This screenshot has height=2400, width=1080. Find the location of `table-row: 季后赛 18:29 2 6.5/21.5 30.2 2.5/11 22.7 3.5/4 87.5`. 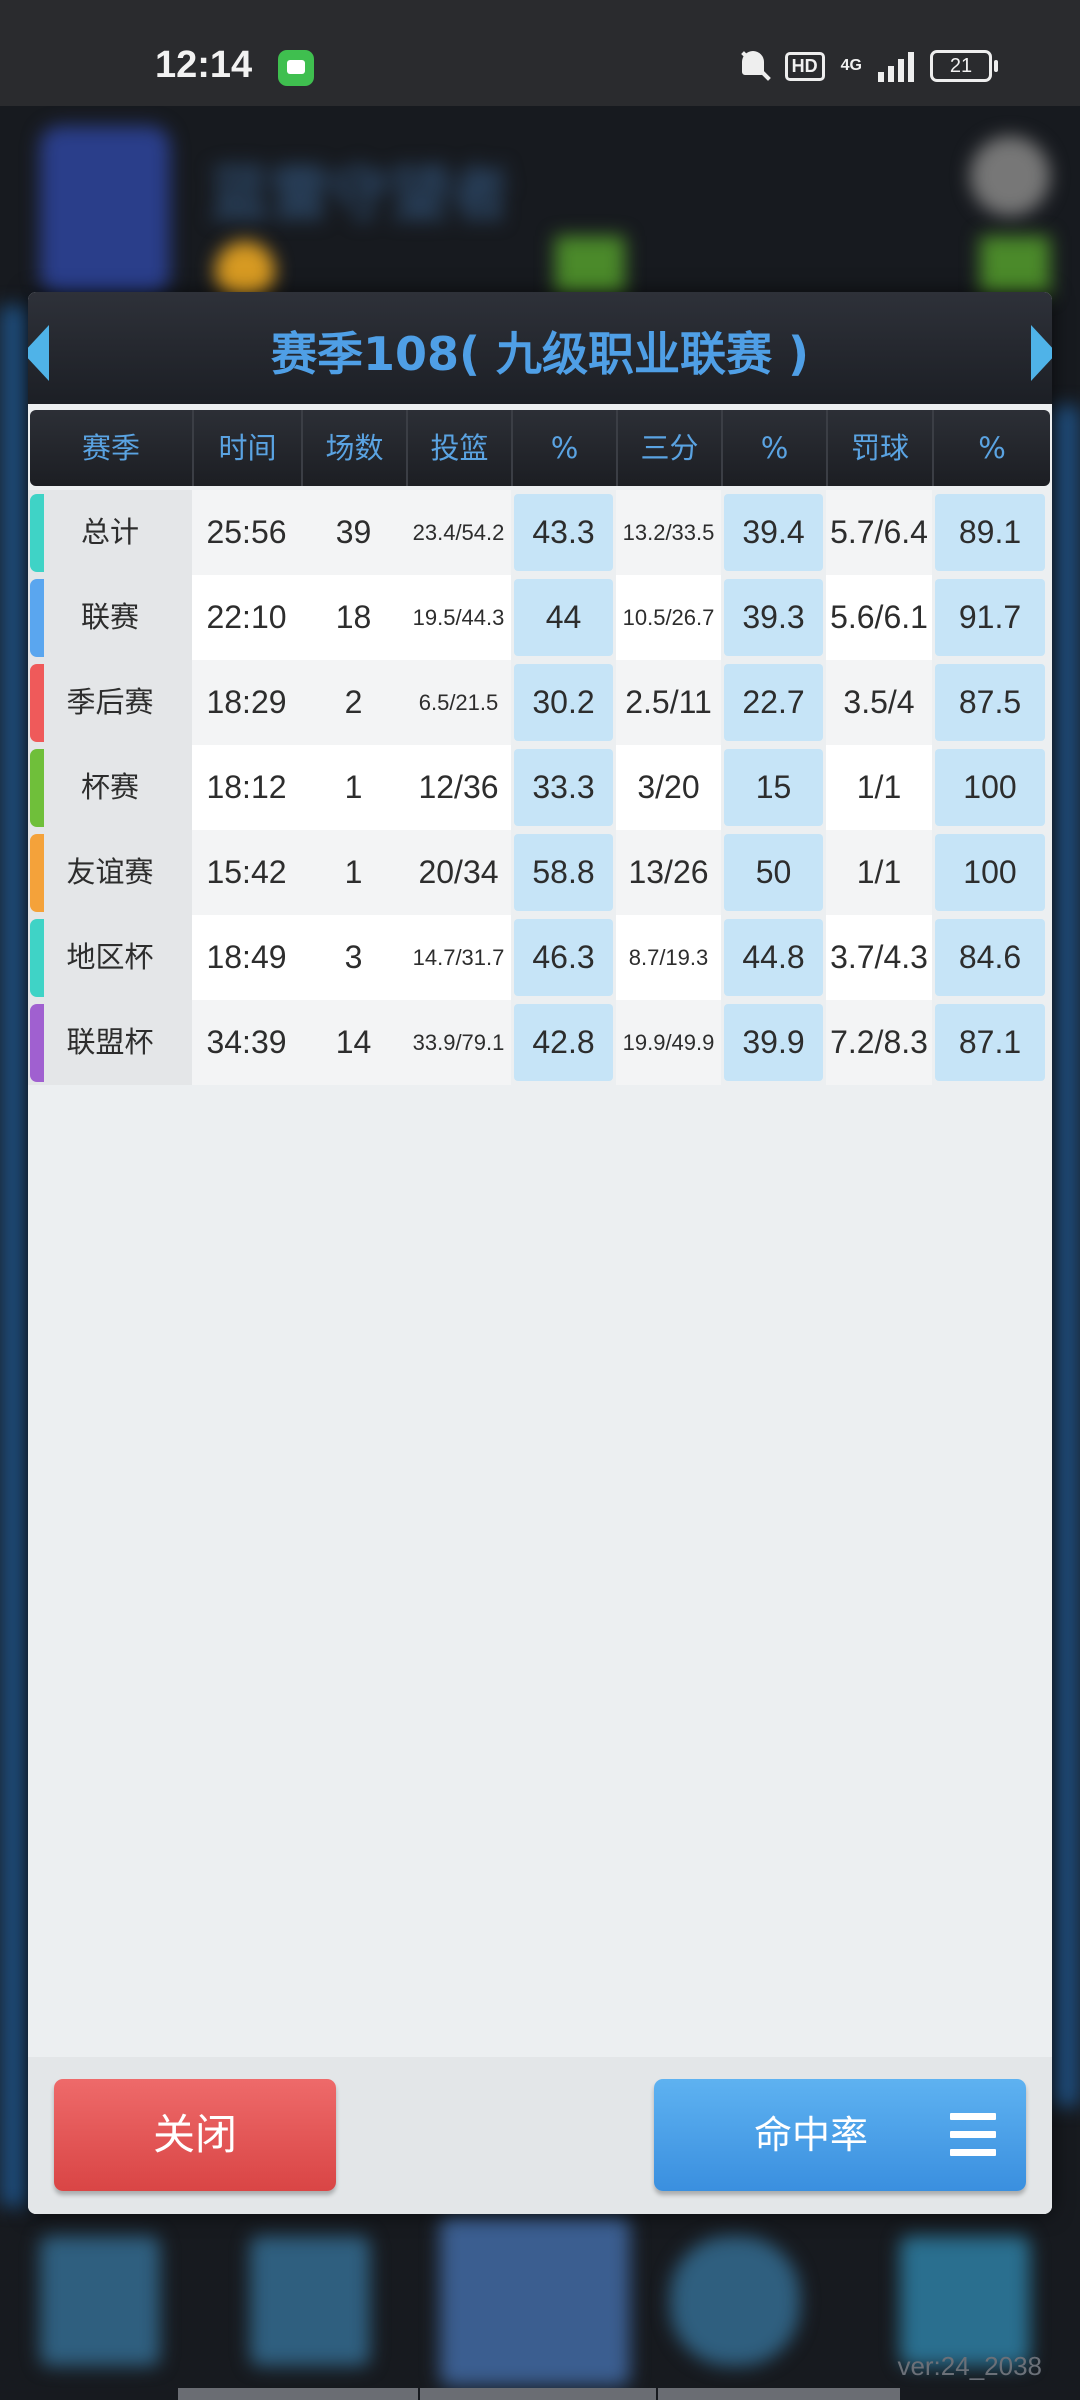

table-row: 季后赛 18:29 2 6.5/21.5 30.2 2.5/11 22.7 3.5/4 87.5 is located at coordinates (540, 702).